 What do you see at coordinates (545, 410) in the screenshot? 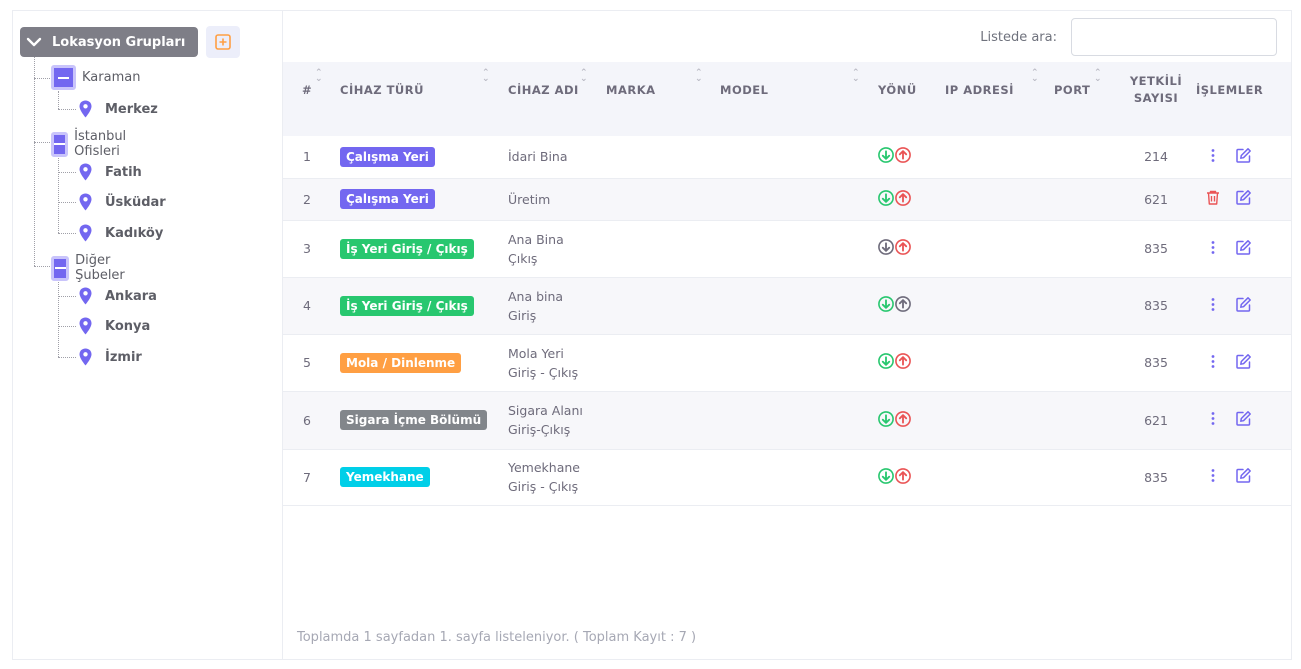
I see `device-name-line-1: Sigara Alanı` at bounding box center [545, 410].